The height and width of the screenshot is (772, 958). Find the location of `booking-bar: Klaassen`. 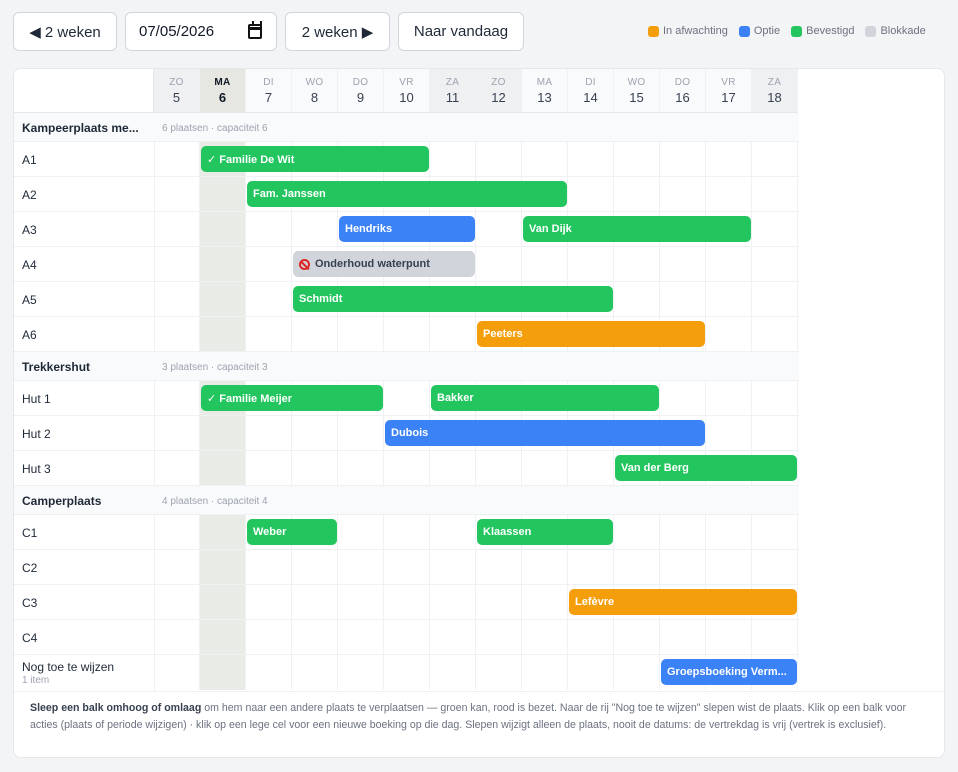

booking-bar: Klaassen is located at coordinates (545, 532).